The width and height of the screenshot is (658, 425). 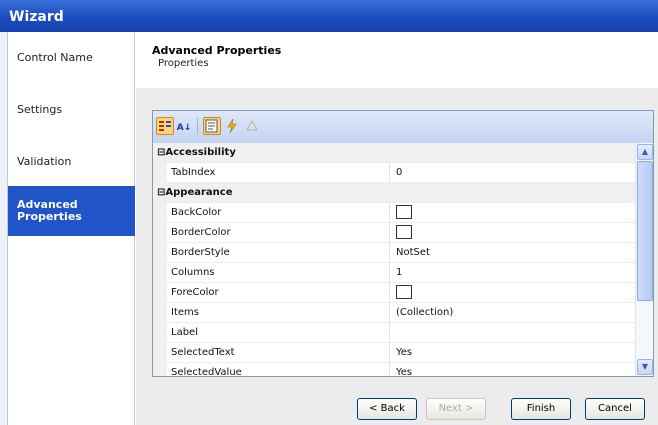 What do you see at coordinates (541, 409) in the screenshot?
I see `finish-button: Finish` at bounding box center [541, 409].